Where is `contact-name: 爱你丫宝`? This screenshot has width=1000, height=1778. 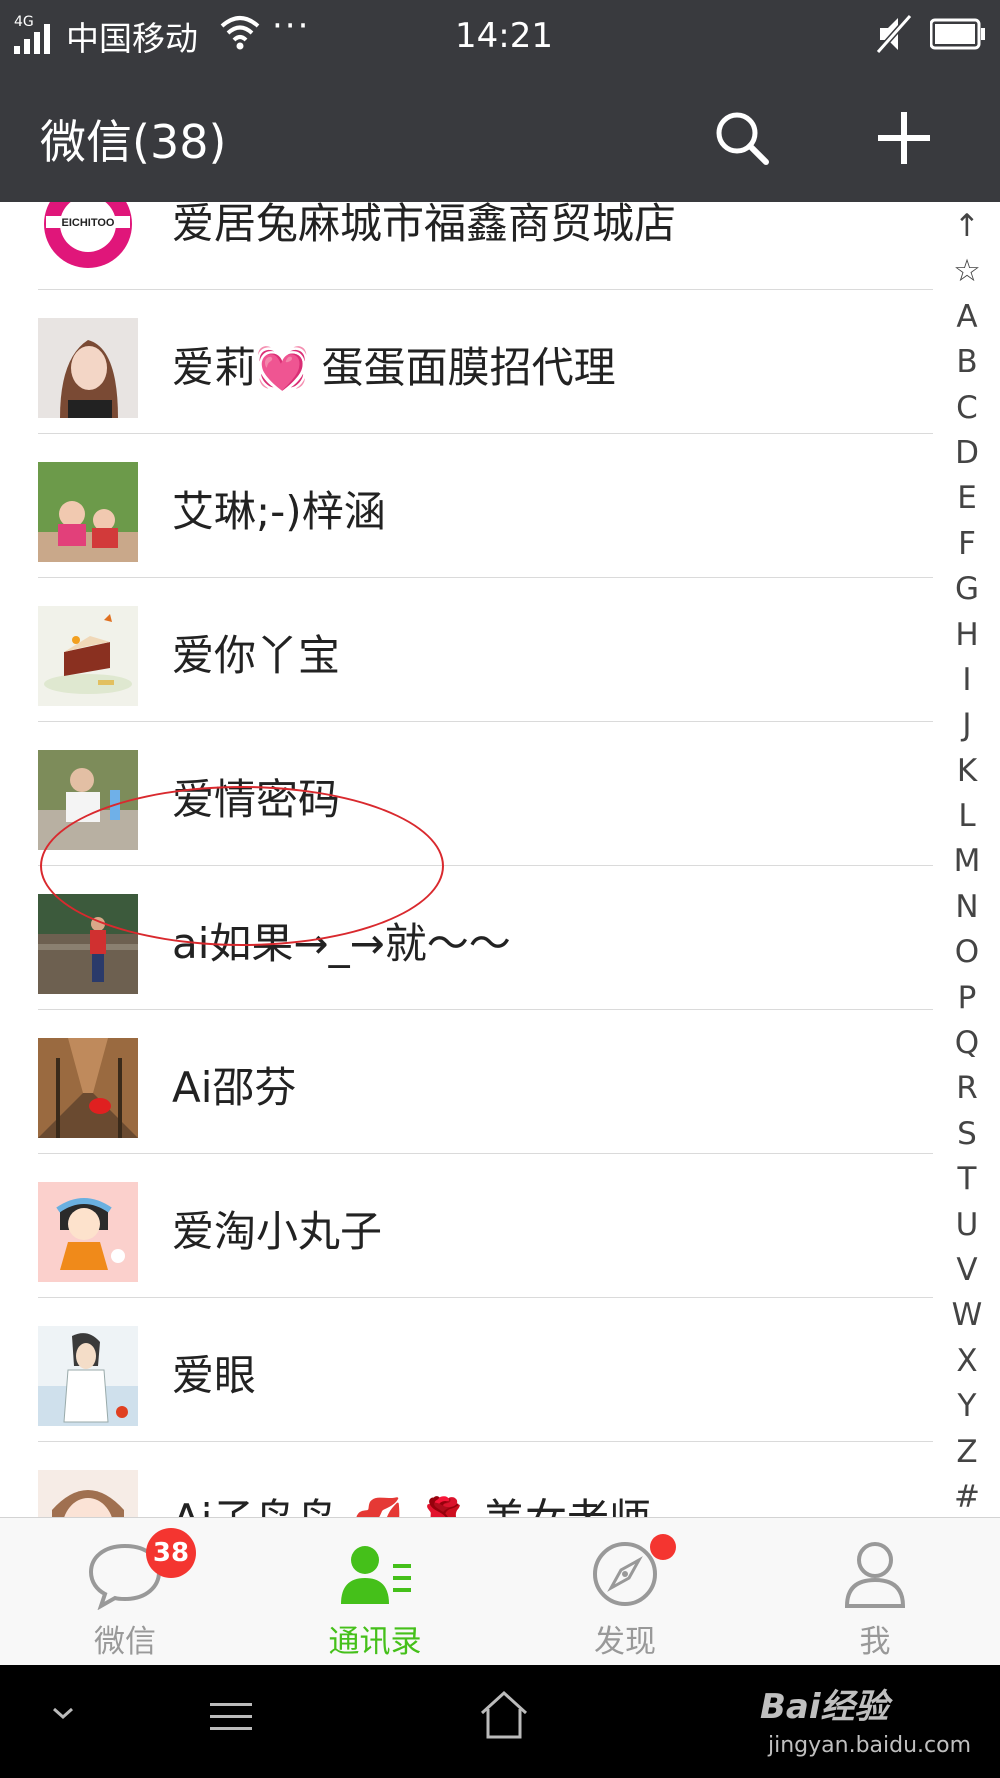 contact-name: 爱你丫宝 is located at coordinates (256, 655).